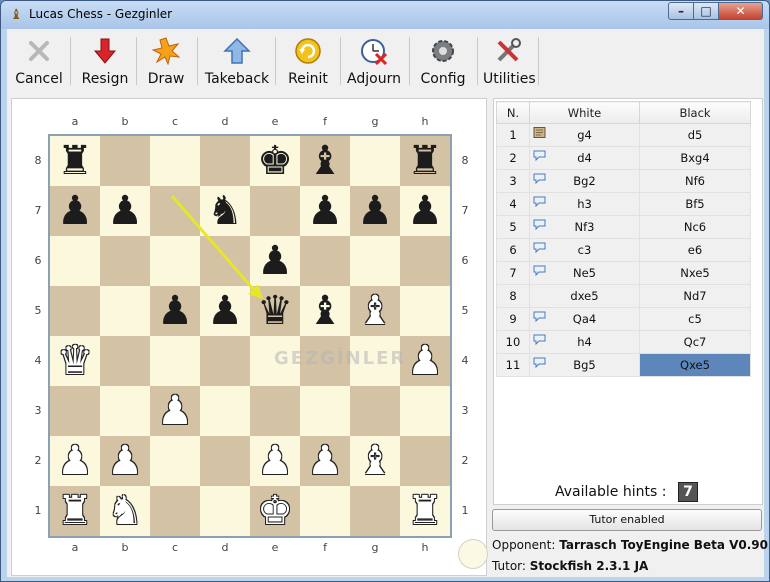 The image size is (770, 582). I want to click on square-f6, so click(325, 261).